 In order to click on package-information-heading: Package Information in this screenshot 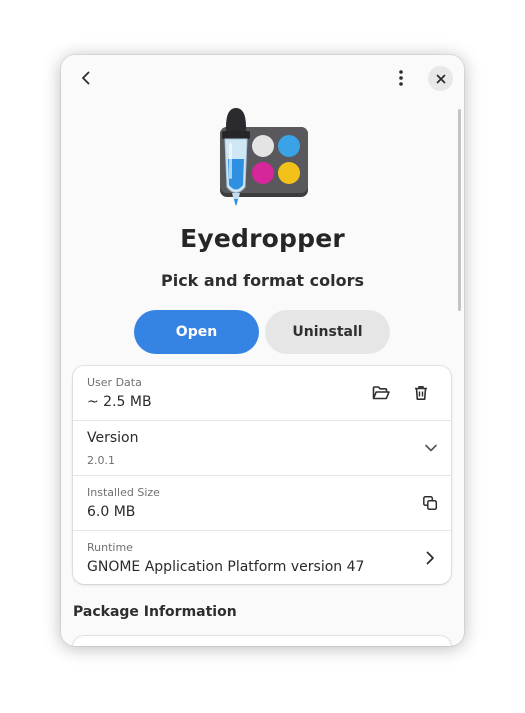, I will do `click(155, 612)`.